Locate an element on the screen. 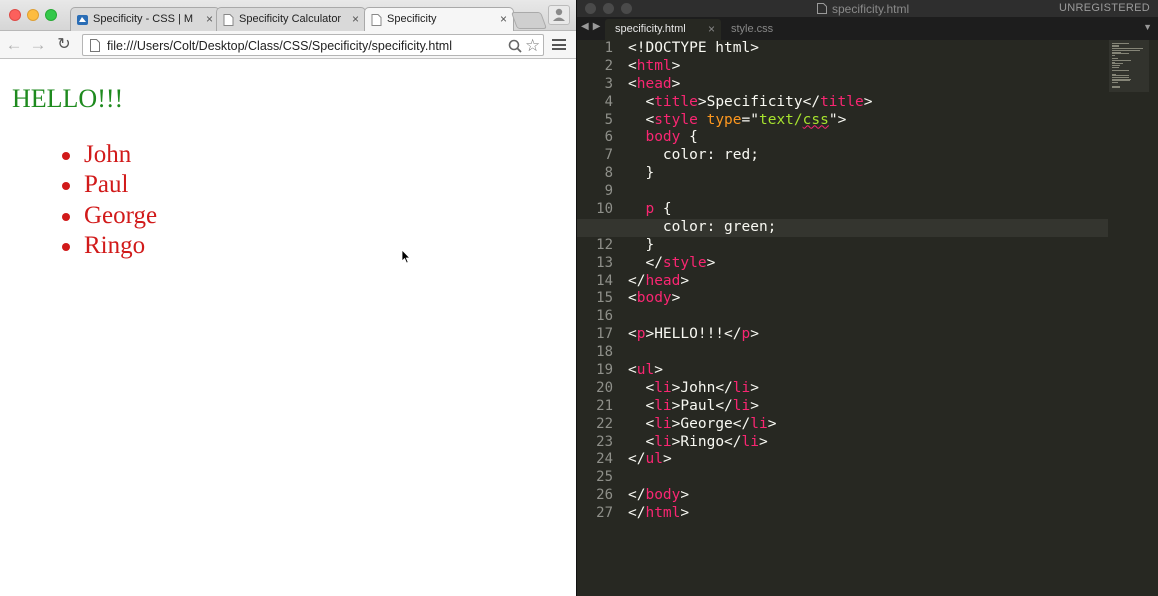 The height and width of the screenshot is (596, 1158). code-line: <title>Specificity</title> is located at coordinates (868, 103).